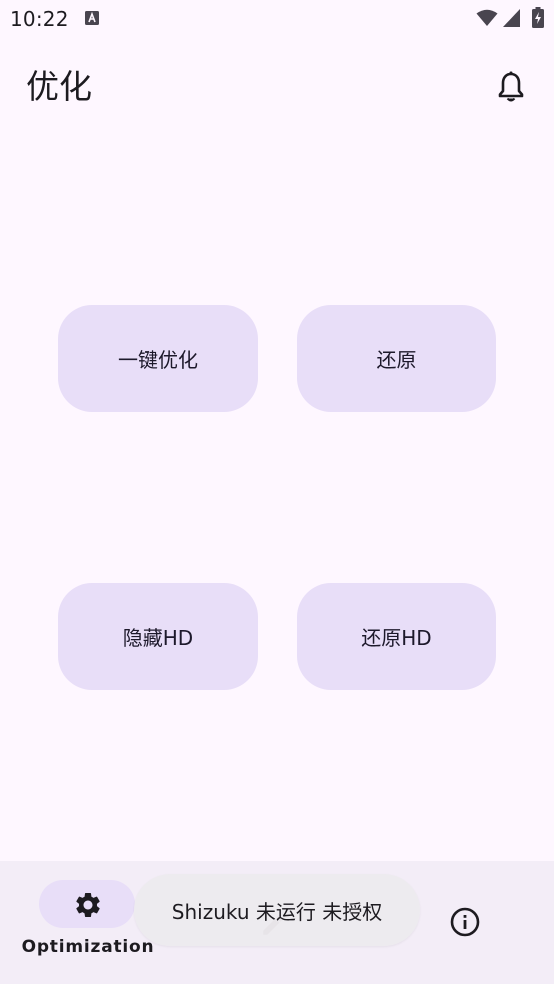  What do you see at coordinates (88, 947) in the screenshot?
I see `nav-label-optimization: Optimization` at bounding box center [88, 947].